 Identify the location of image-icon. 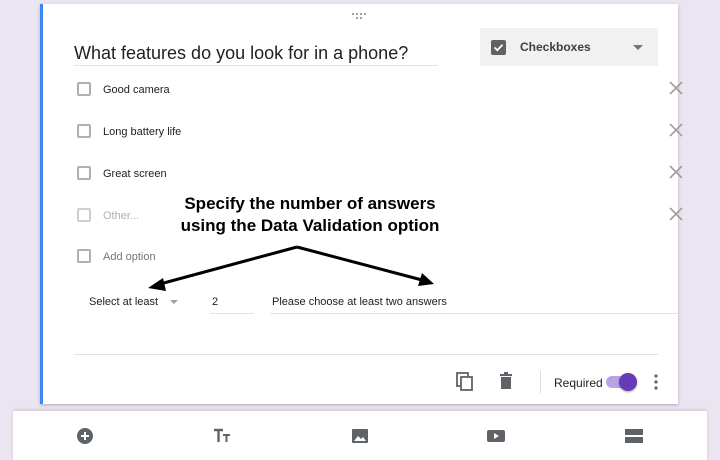
(360, 436).